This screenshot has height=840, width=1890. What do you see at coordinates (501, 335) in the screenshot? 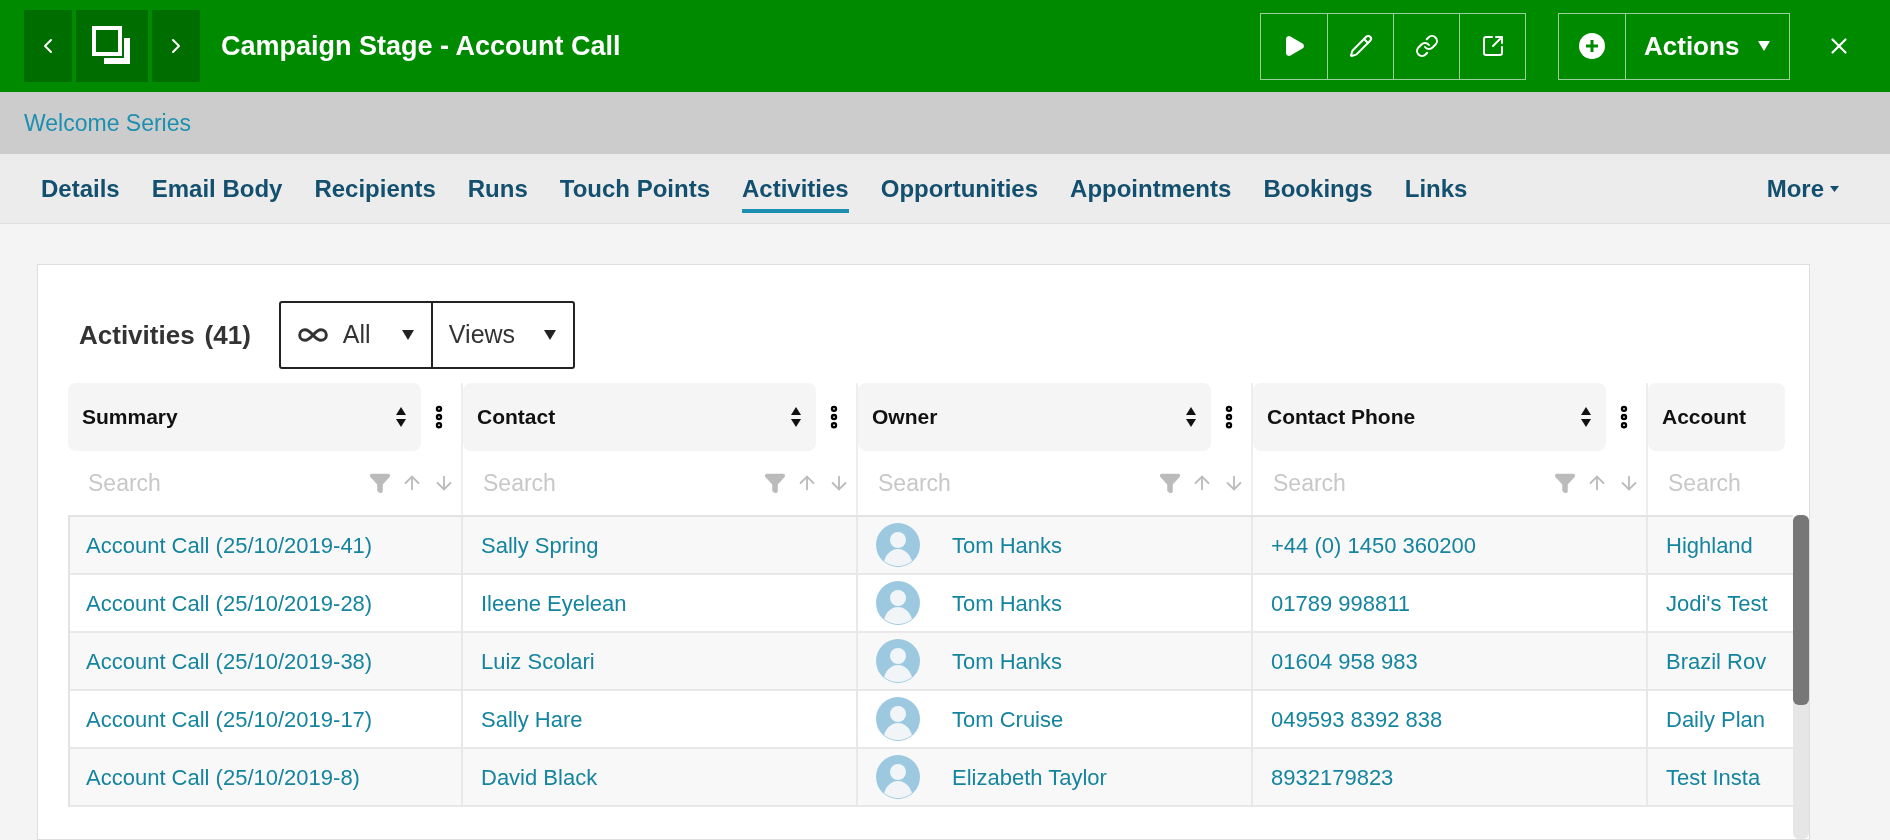
I see `views-dropdown: Views` at bounding box center [501, 335].